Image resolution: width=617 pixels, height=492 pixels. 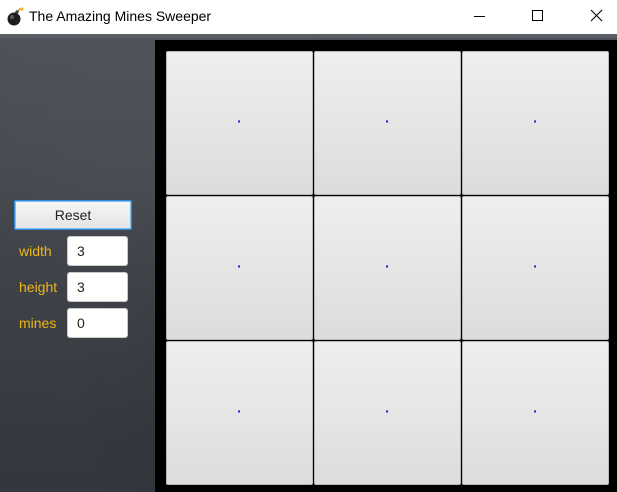 I want to click on maximize-button, so click(x=537, y=16).